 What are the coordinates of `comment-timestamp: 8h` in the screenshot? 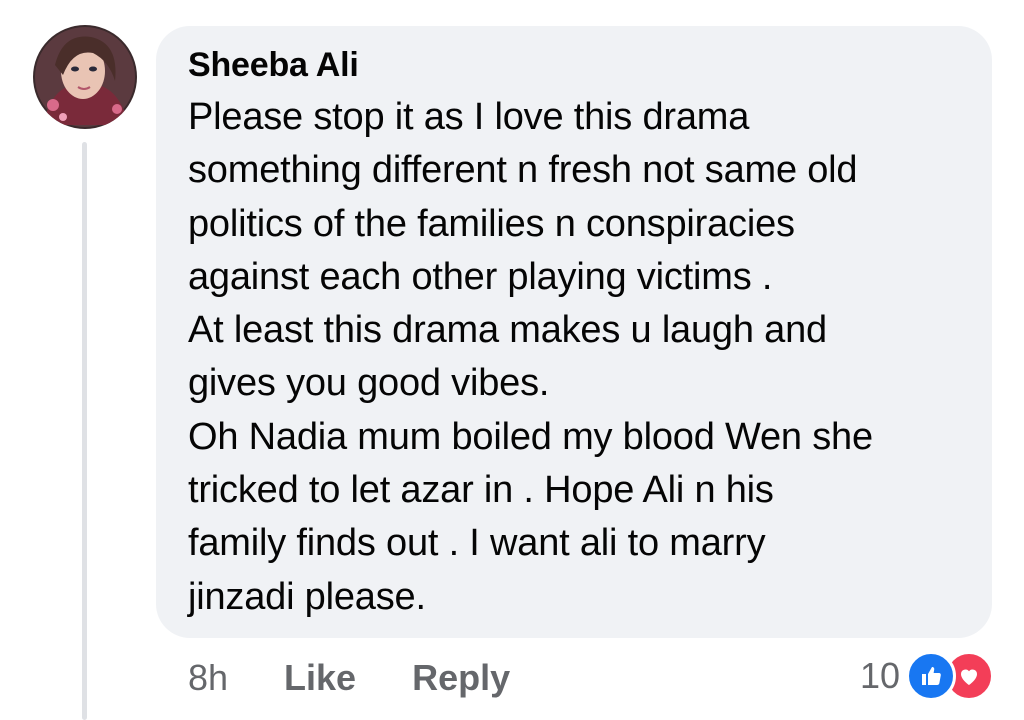 It's located at (208, 678).